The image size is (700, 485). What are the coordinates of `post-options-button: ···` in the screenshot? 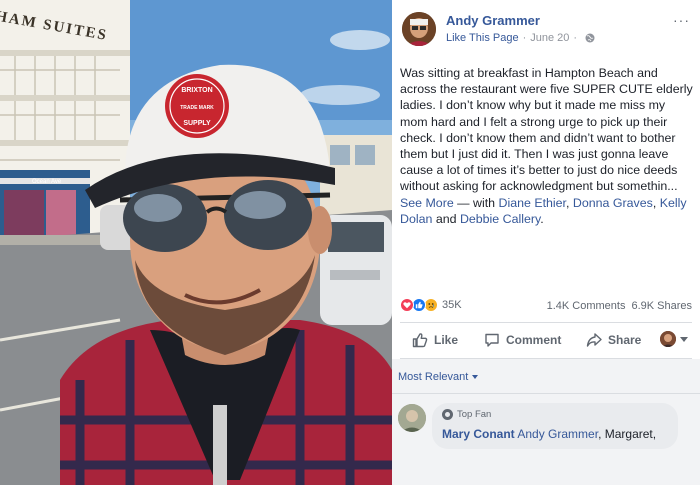 It's located at (681, 20).